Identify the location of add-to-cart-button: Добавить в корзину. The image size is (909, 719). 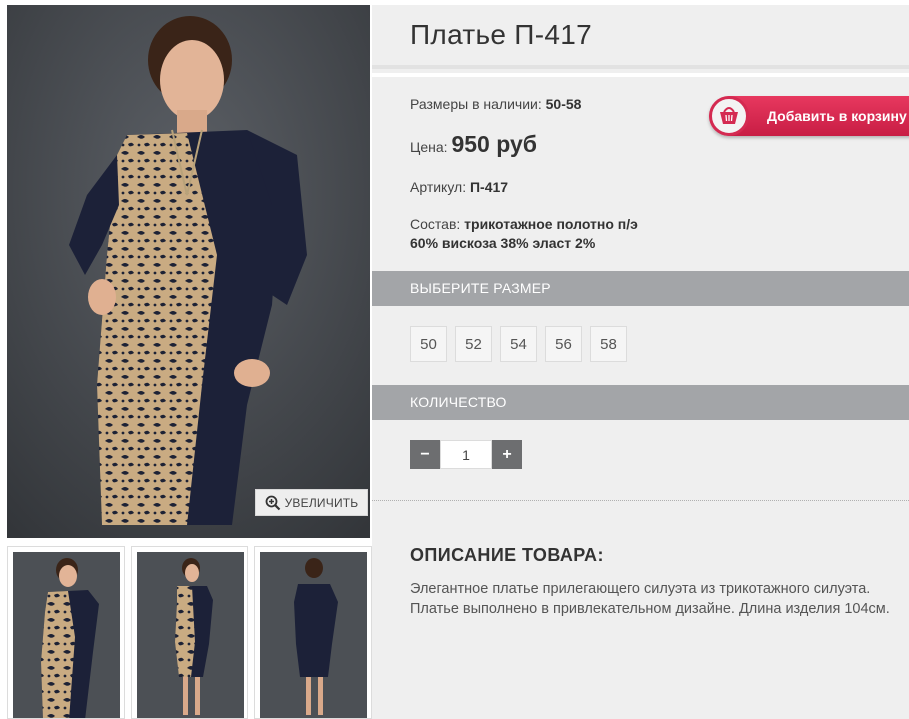
(809, 116).